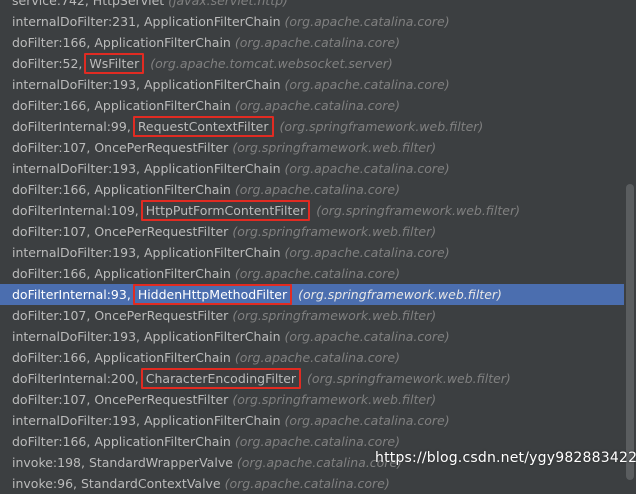 The height and width of the screenshot is (494, 636). What do you see at coordinates (116, 483) in the screenshot?
I see `frame-method: invoke:96, StandardContextValve` at bounding box center [116, 483].